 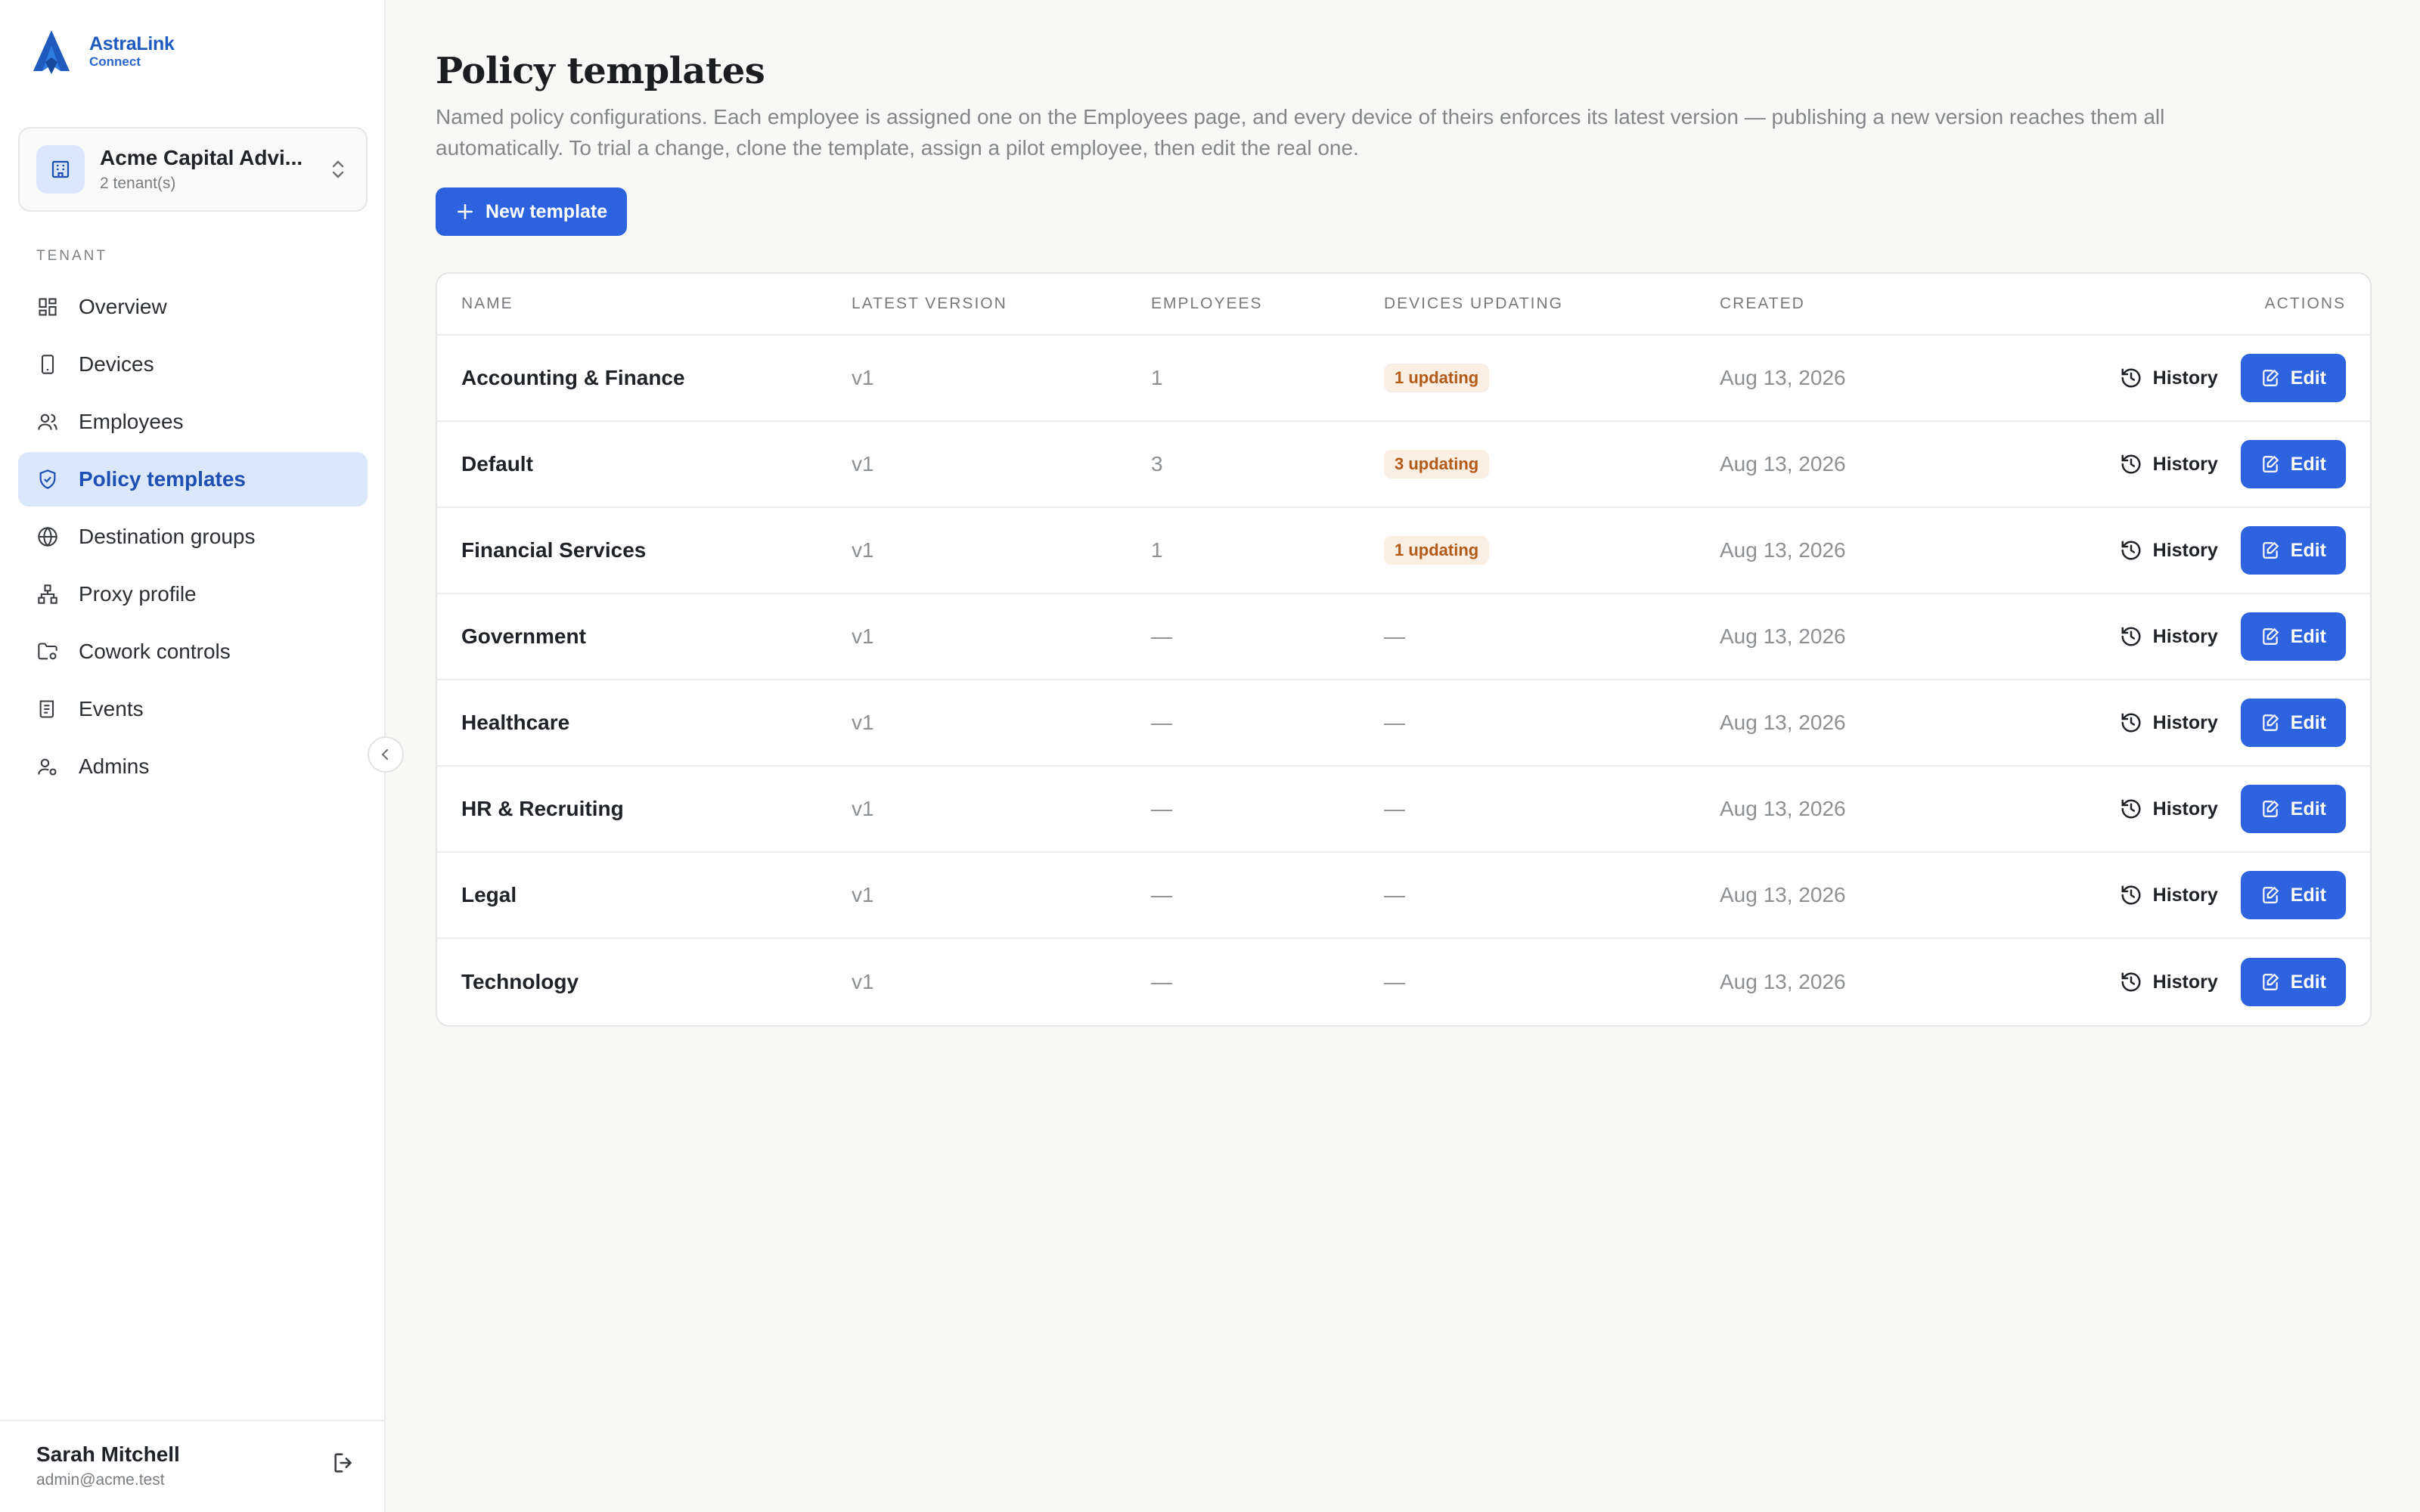 I want to click on building-icon, so click(x=60, y=169).